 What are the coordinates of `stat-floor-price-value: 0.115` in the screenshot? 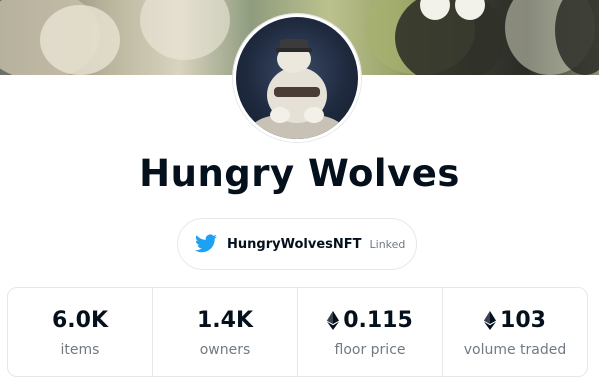 It's located at (378, 320).